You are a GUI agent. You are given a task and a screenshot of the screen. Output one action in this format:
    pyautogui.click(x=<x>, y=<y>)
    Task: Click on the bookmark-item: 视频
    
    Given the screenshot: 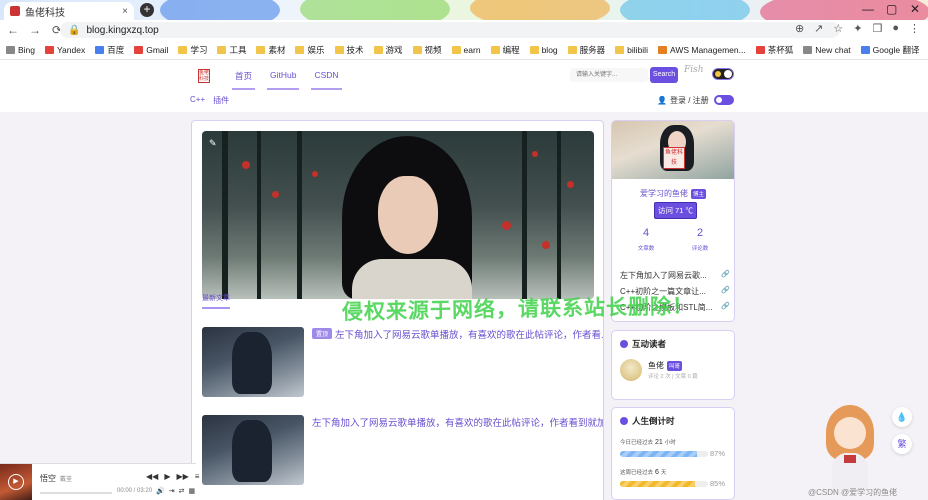 What is the action you would take?
    pyautogui.click(x=427, y=50)
    